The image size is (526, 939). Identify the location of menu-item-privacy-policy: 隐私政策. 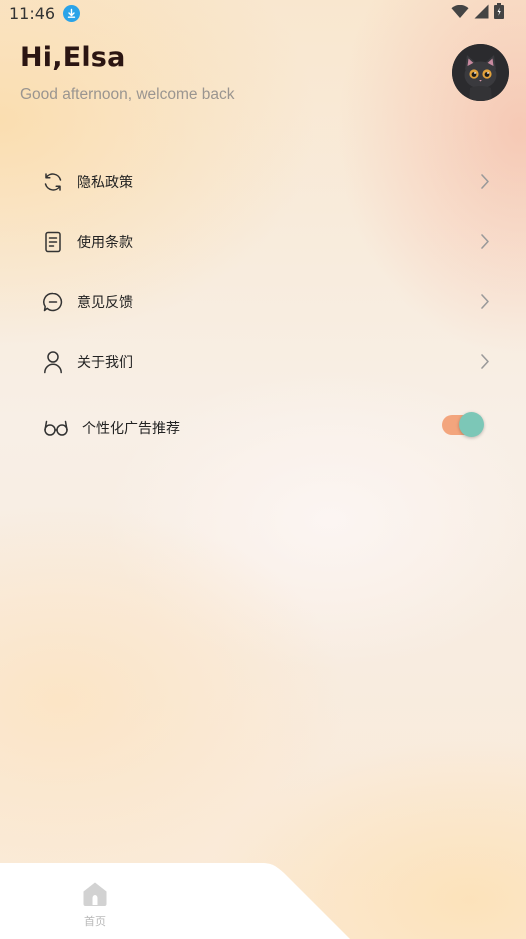
(268, 182).